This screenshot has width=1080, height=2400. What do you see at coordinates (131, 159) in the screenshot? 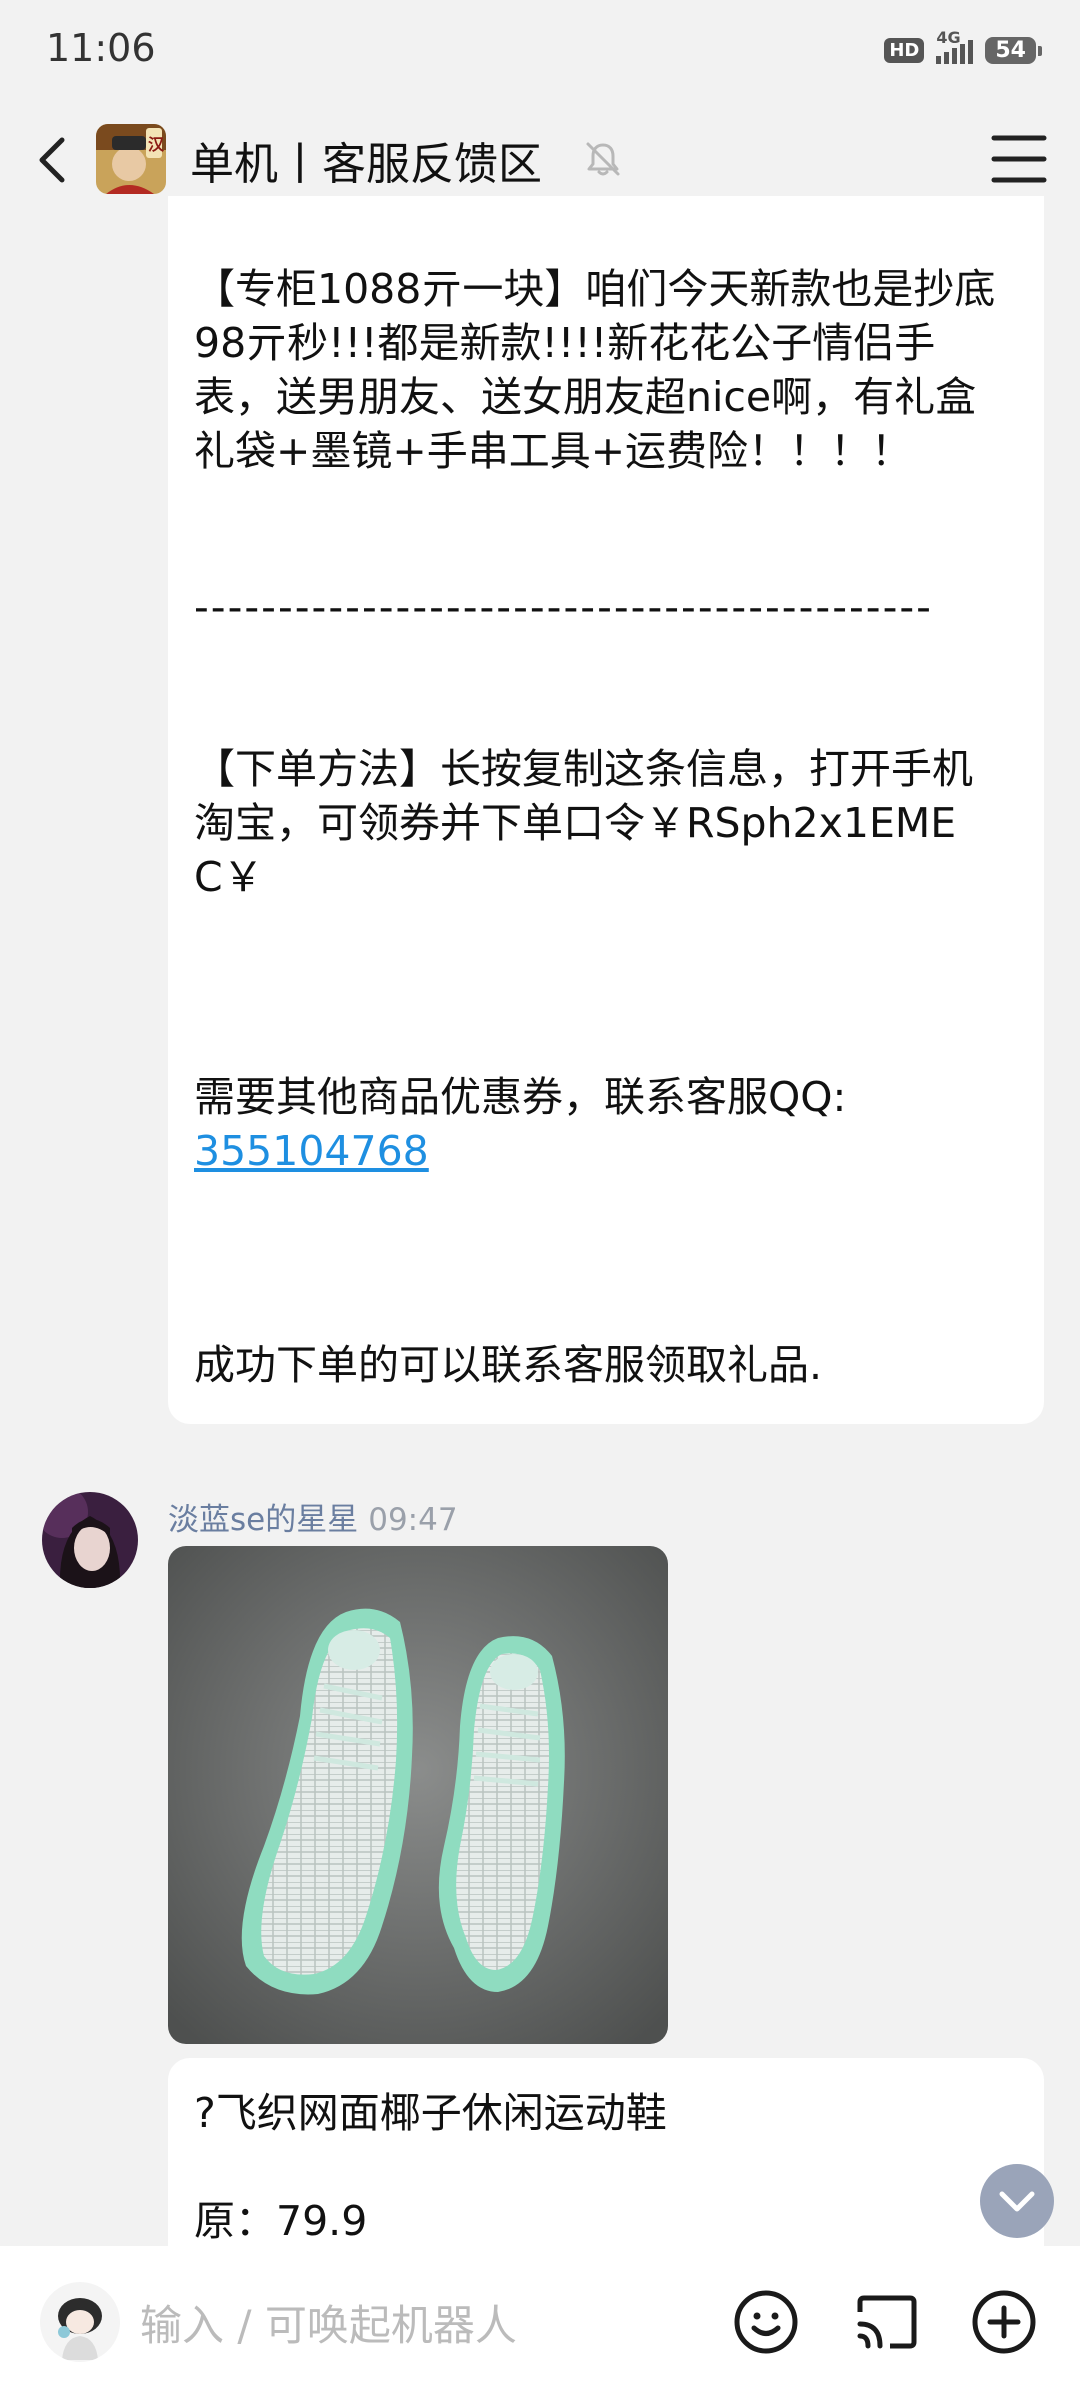
I see `group-avatar: 汉` at bounding box center [131, 159].